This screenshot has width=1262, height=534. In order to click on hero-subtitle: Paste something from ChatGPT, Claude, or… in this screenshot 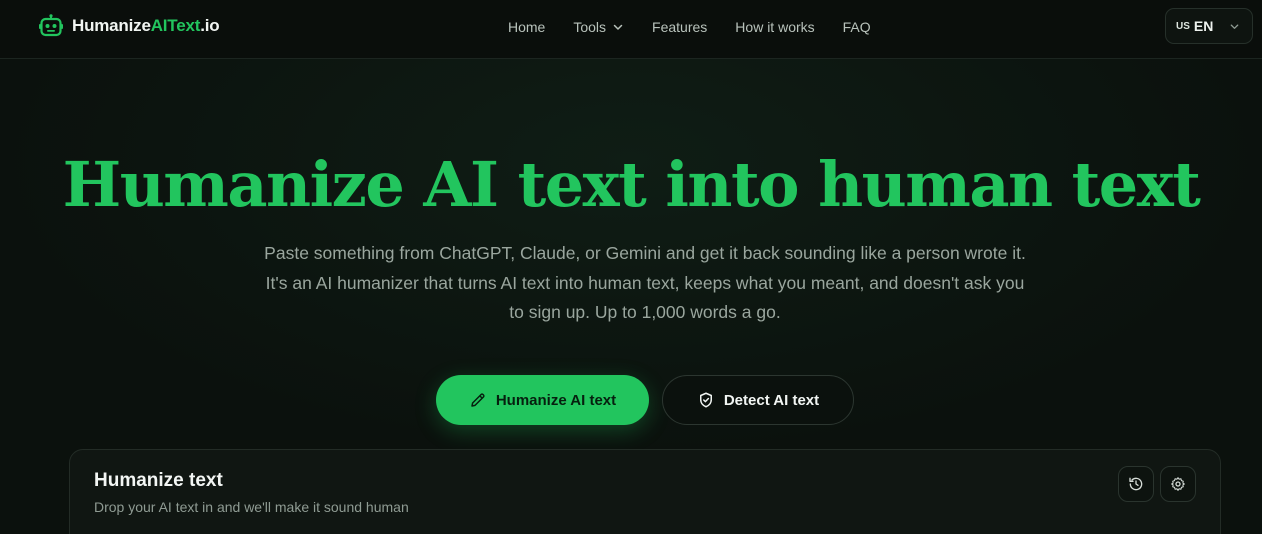, I will do `click(645, 282)`.